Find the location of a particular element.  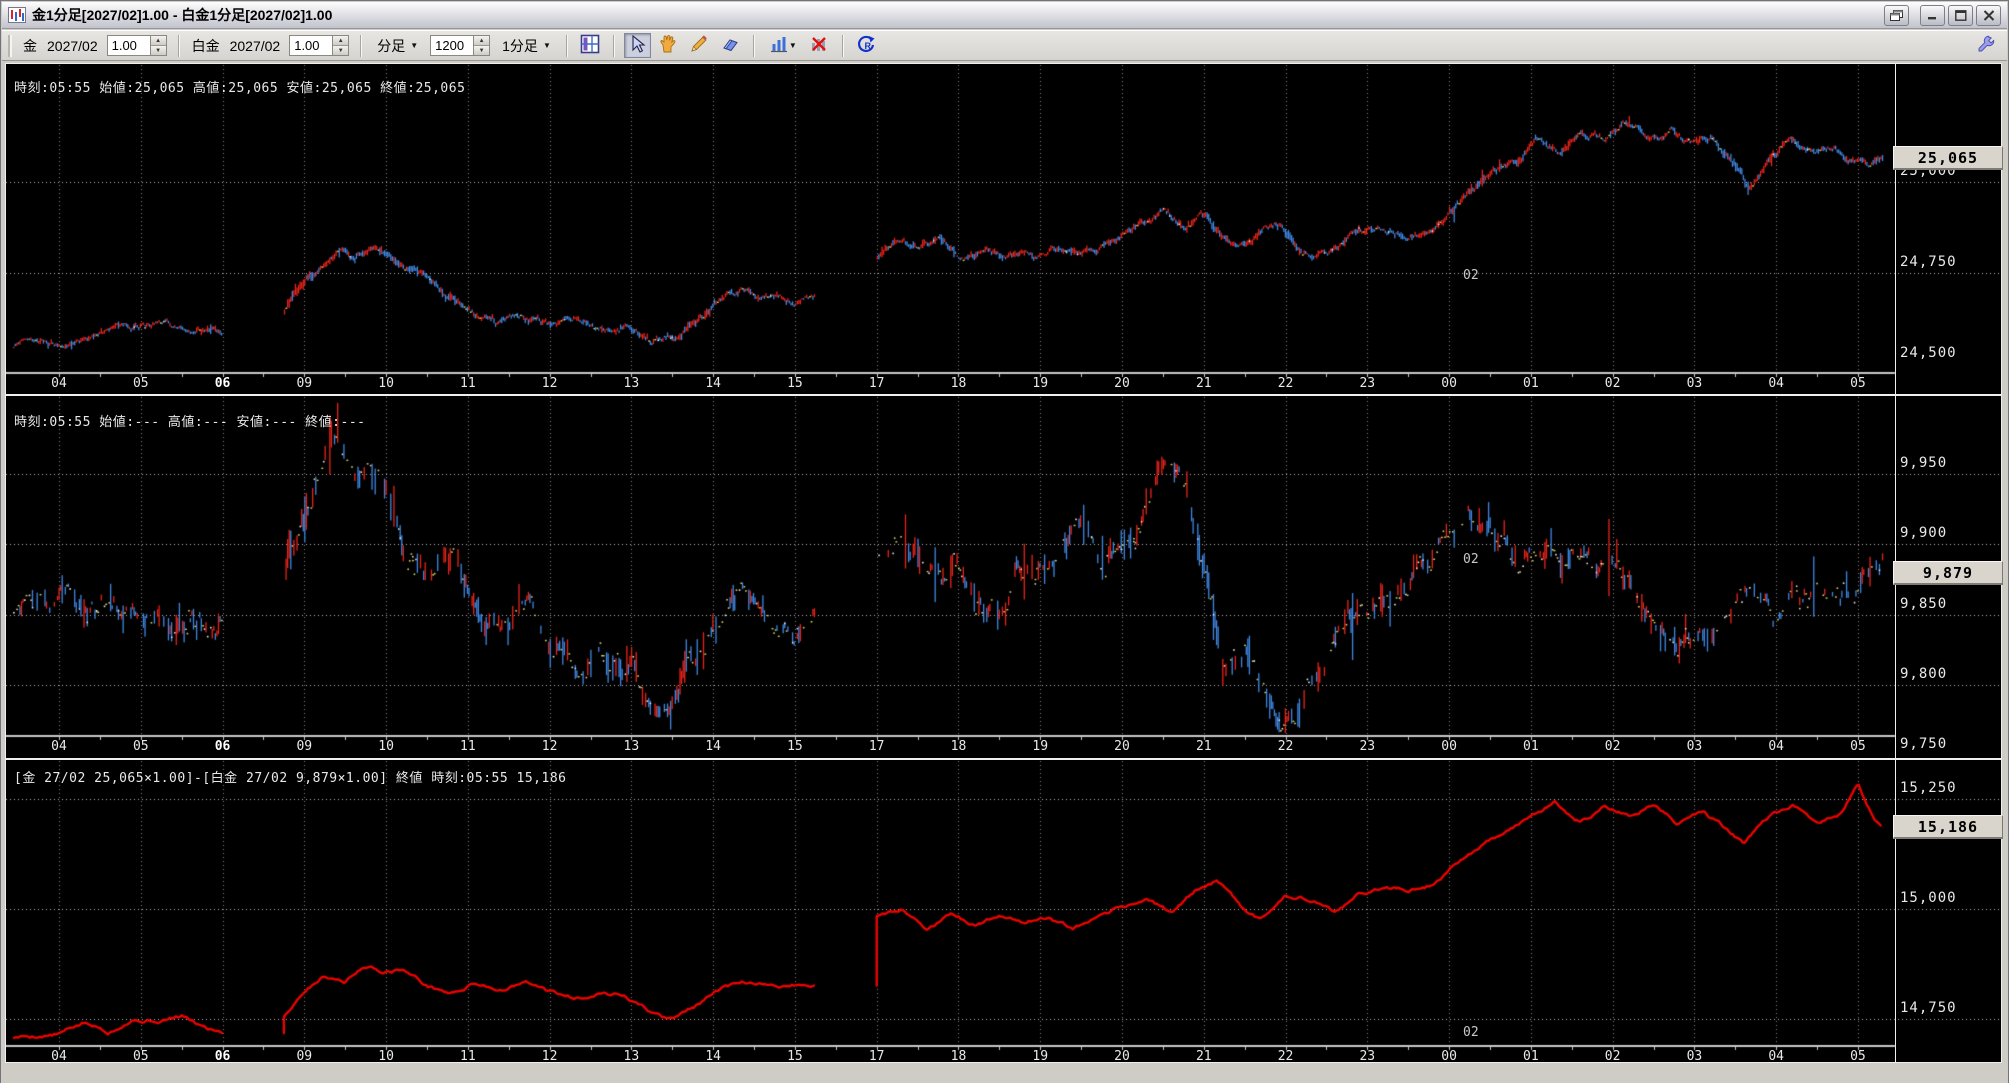

interval-type-dropdown: 分足 ▼ is located at coordinates (397, 46).